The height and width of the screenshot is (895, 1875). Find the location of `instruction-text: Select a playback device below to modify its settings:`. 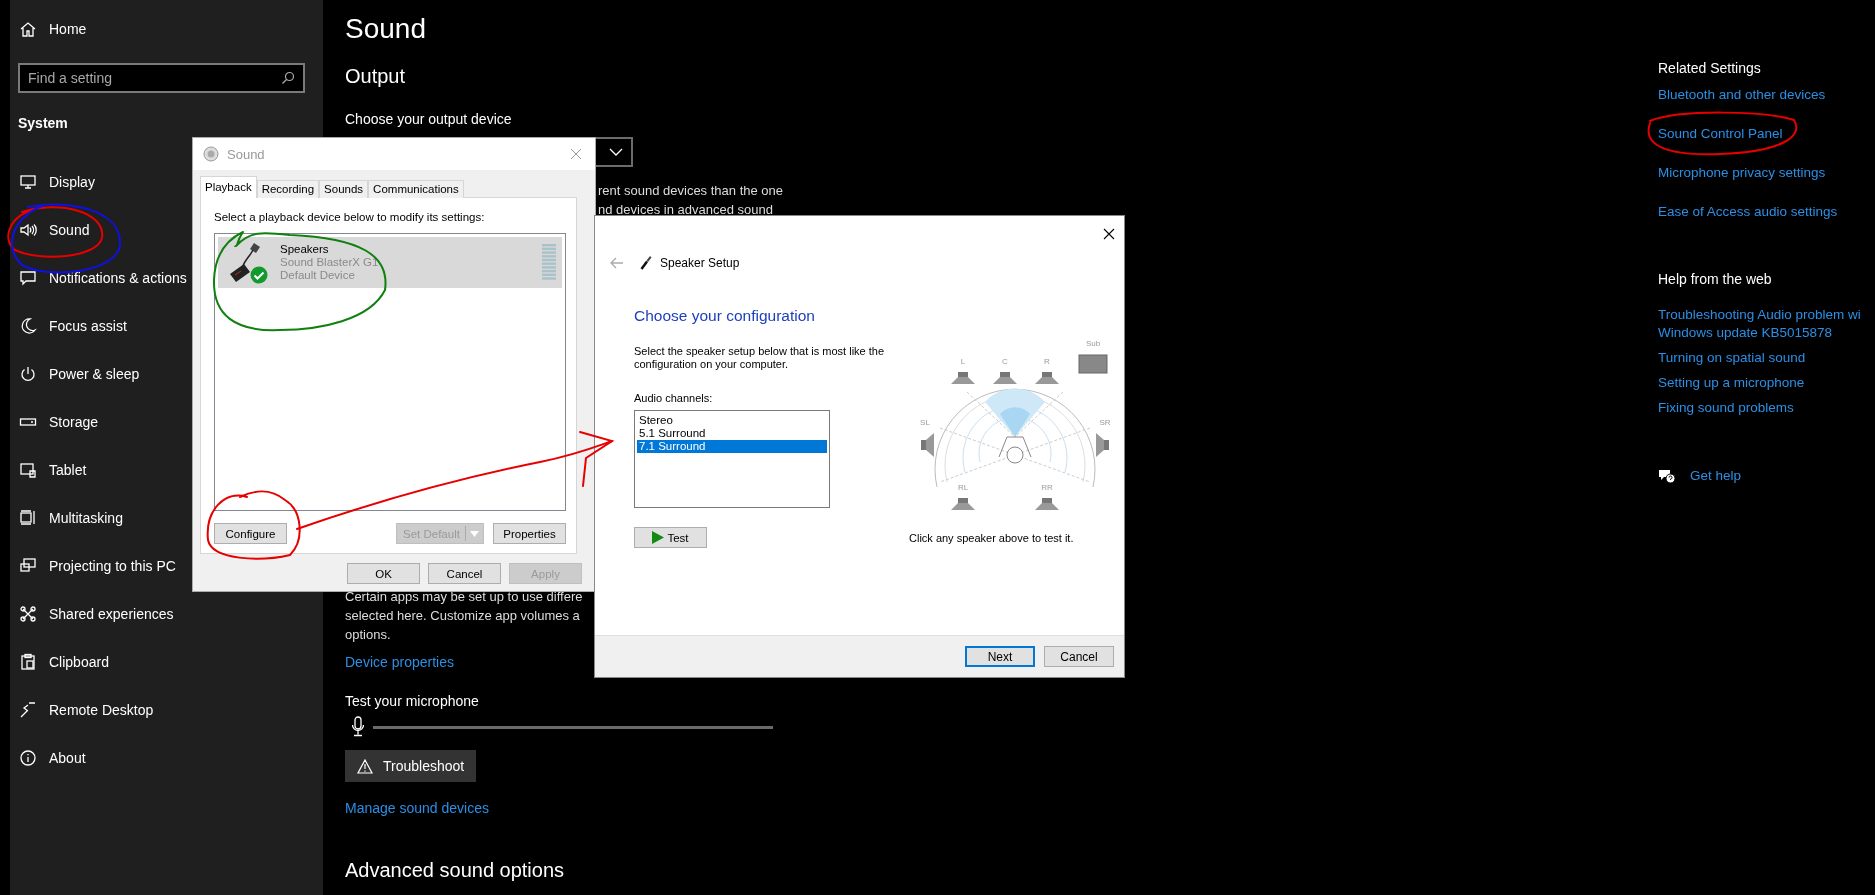

instruction-text: Select a playback device below to modify its settings: is located at coordinates (350, 217).